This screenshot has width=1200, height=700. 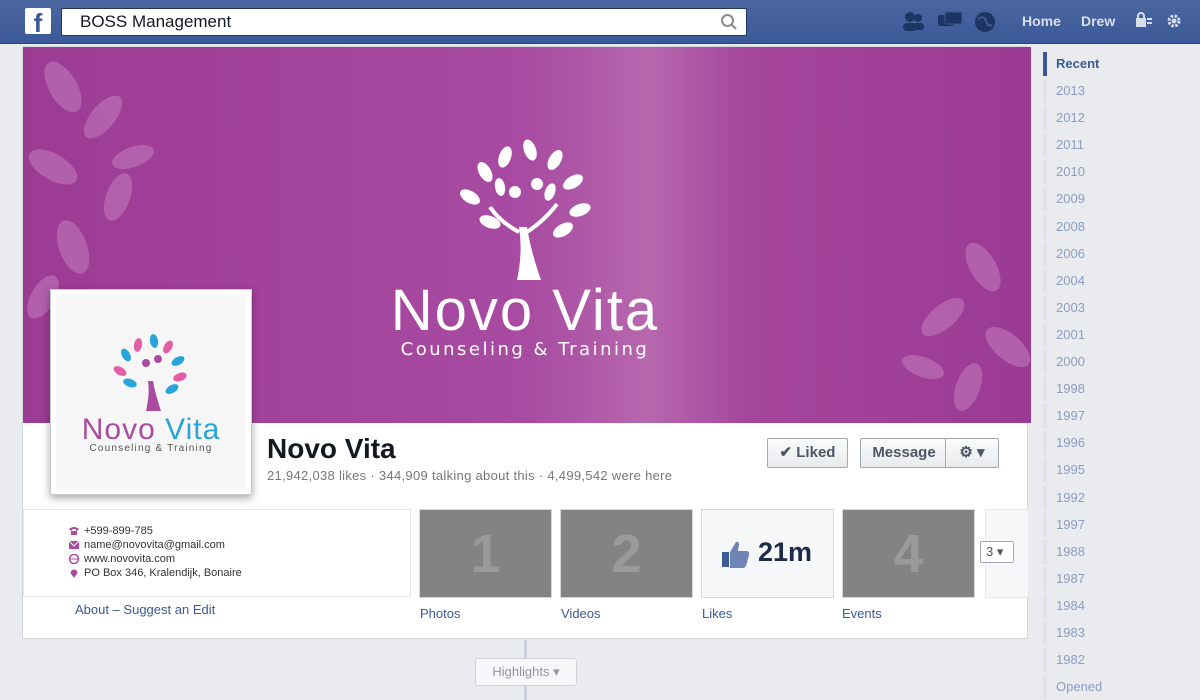 I want to click on email-line: name@novovita@gmail.com, so click(x=146, y=545).